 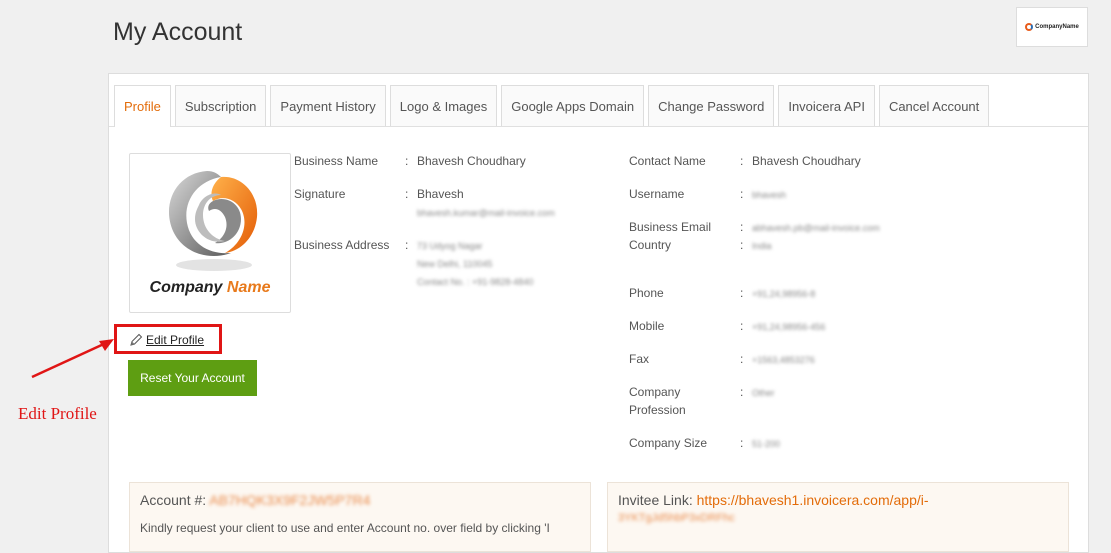 I want to click on pencil-icon, so click(x=136, y=339).